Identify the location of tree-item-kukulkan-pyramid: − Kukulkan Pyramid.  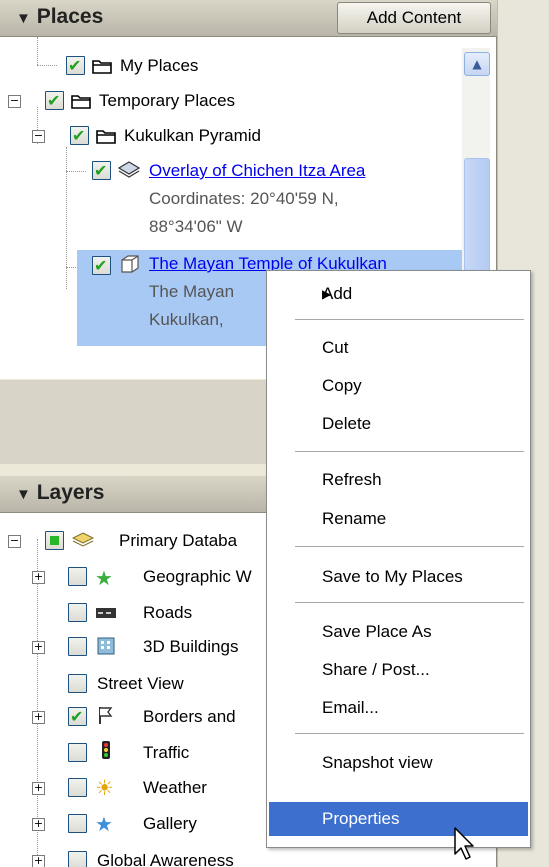
(230, 136).